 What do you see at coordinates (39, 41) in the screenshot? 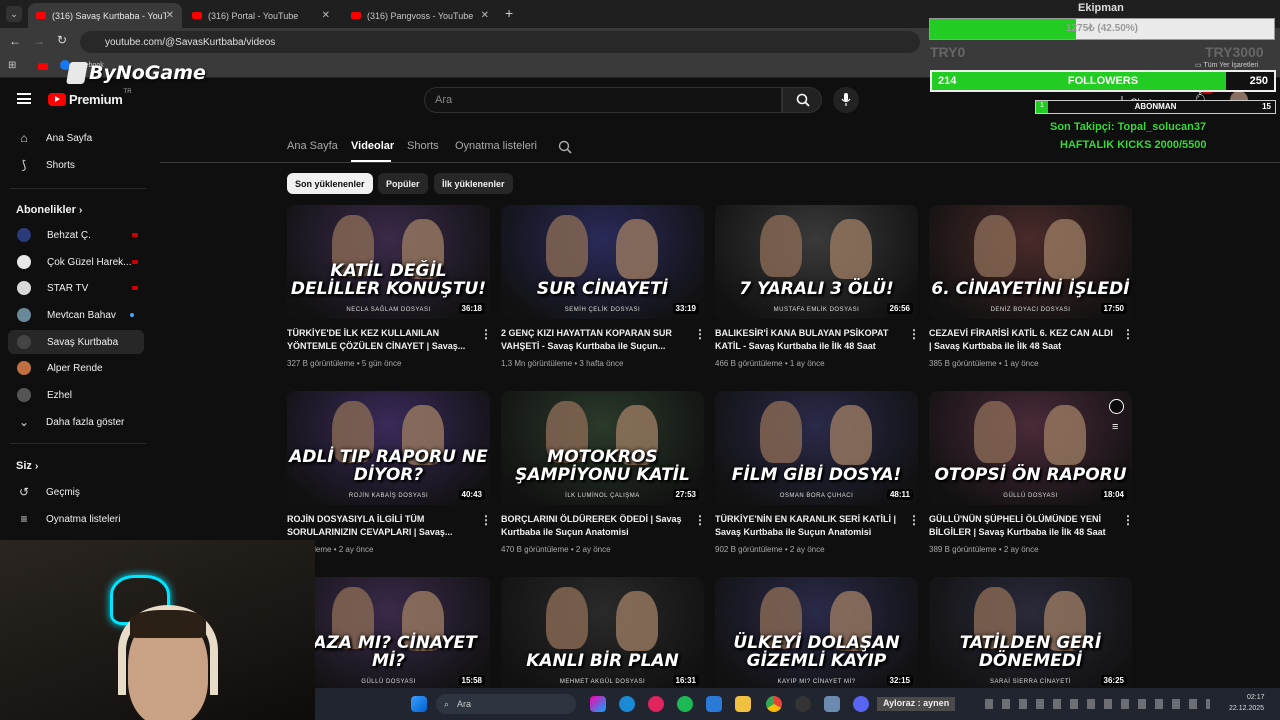
I see `forward-icon: →` at bounding box center [39, 41].